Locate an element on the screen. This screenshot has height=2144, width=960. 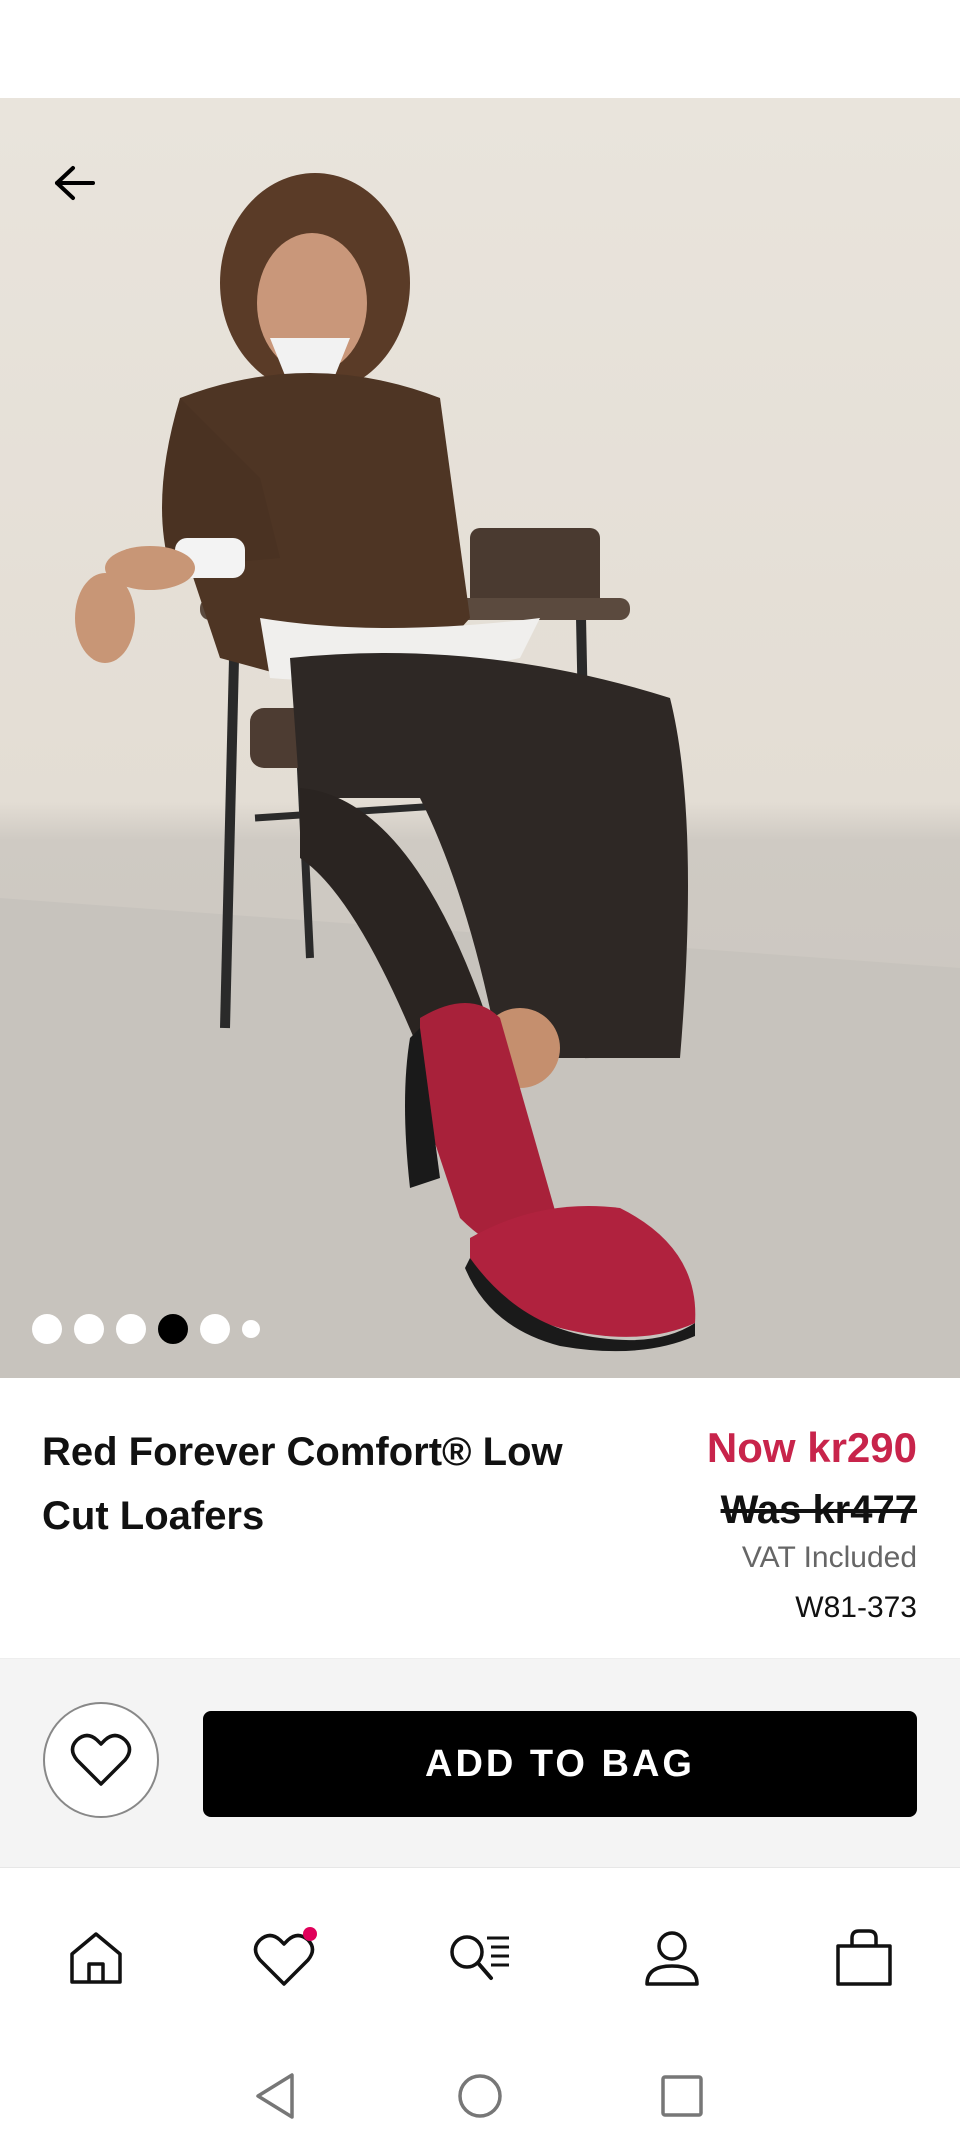
system-recents-button is located at coordinates (682, 2096).